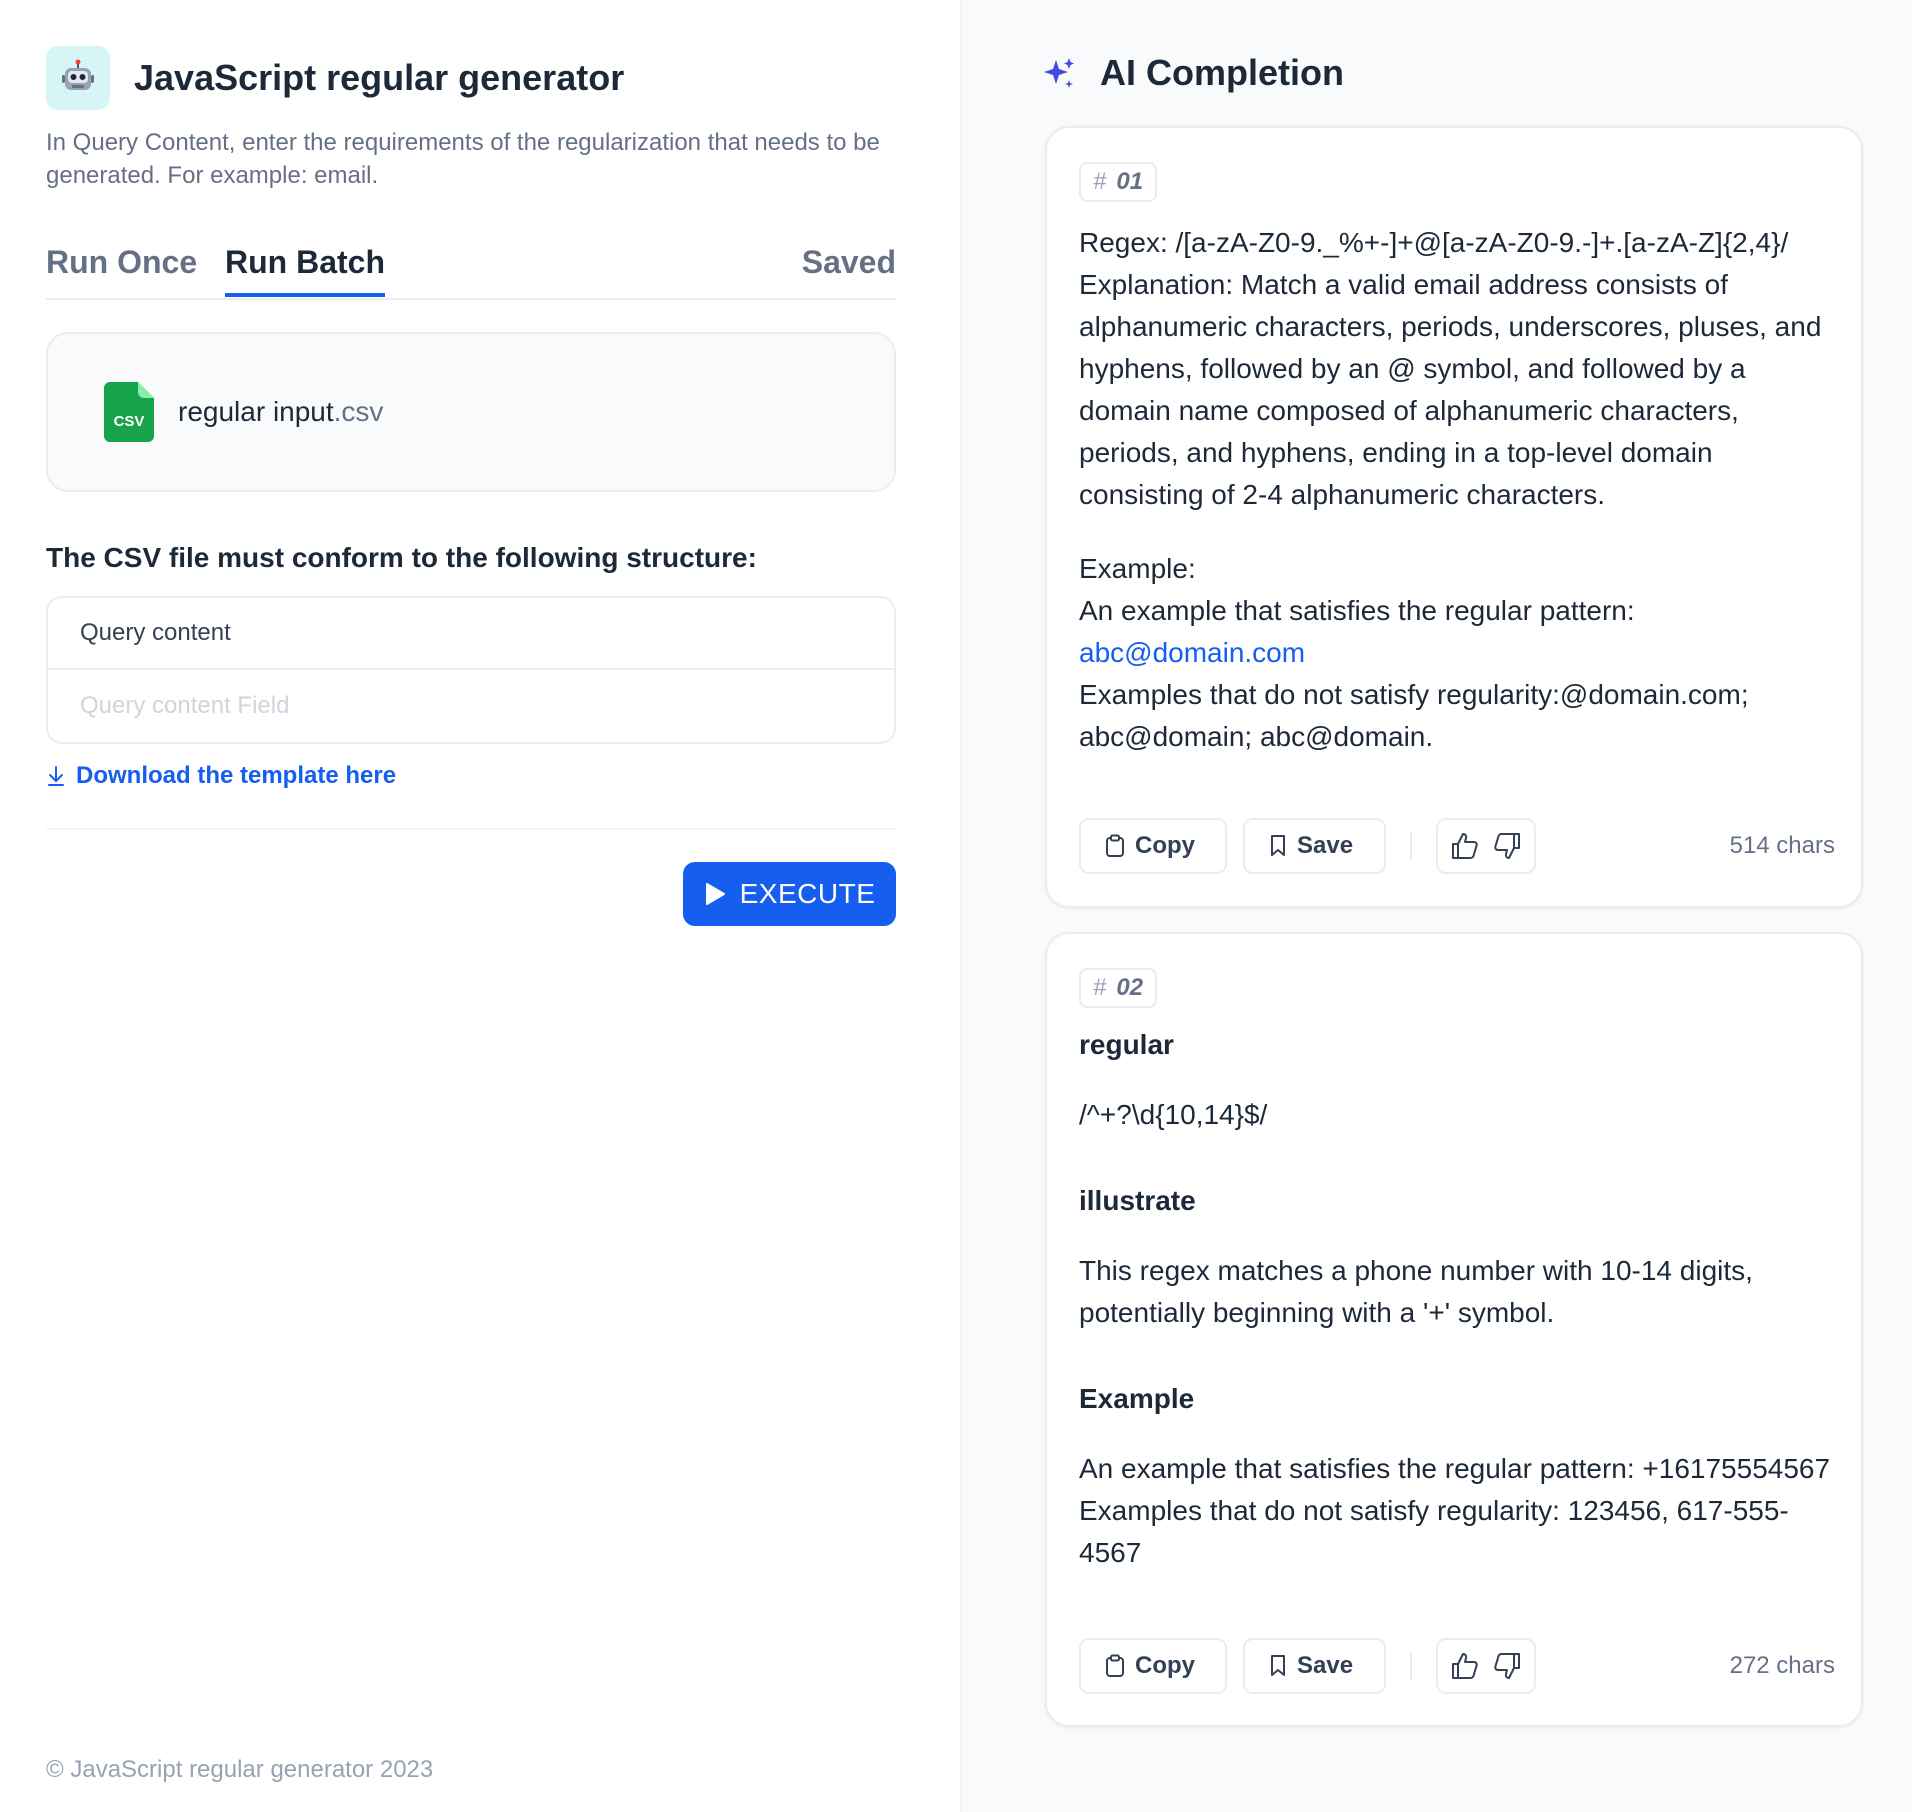 The image size is (1912, 1812). I want to click on file-name-base: regular input, so click(256, 411).